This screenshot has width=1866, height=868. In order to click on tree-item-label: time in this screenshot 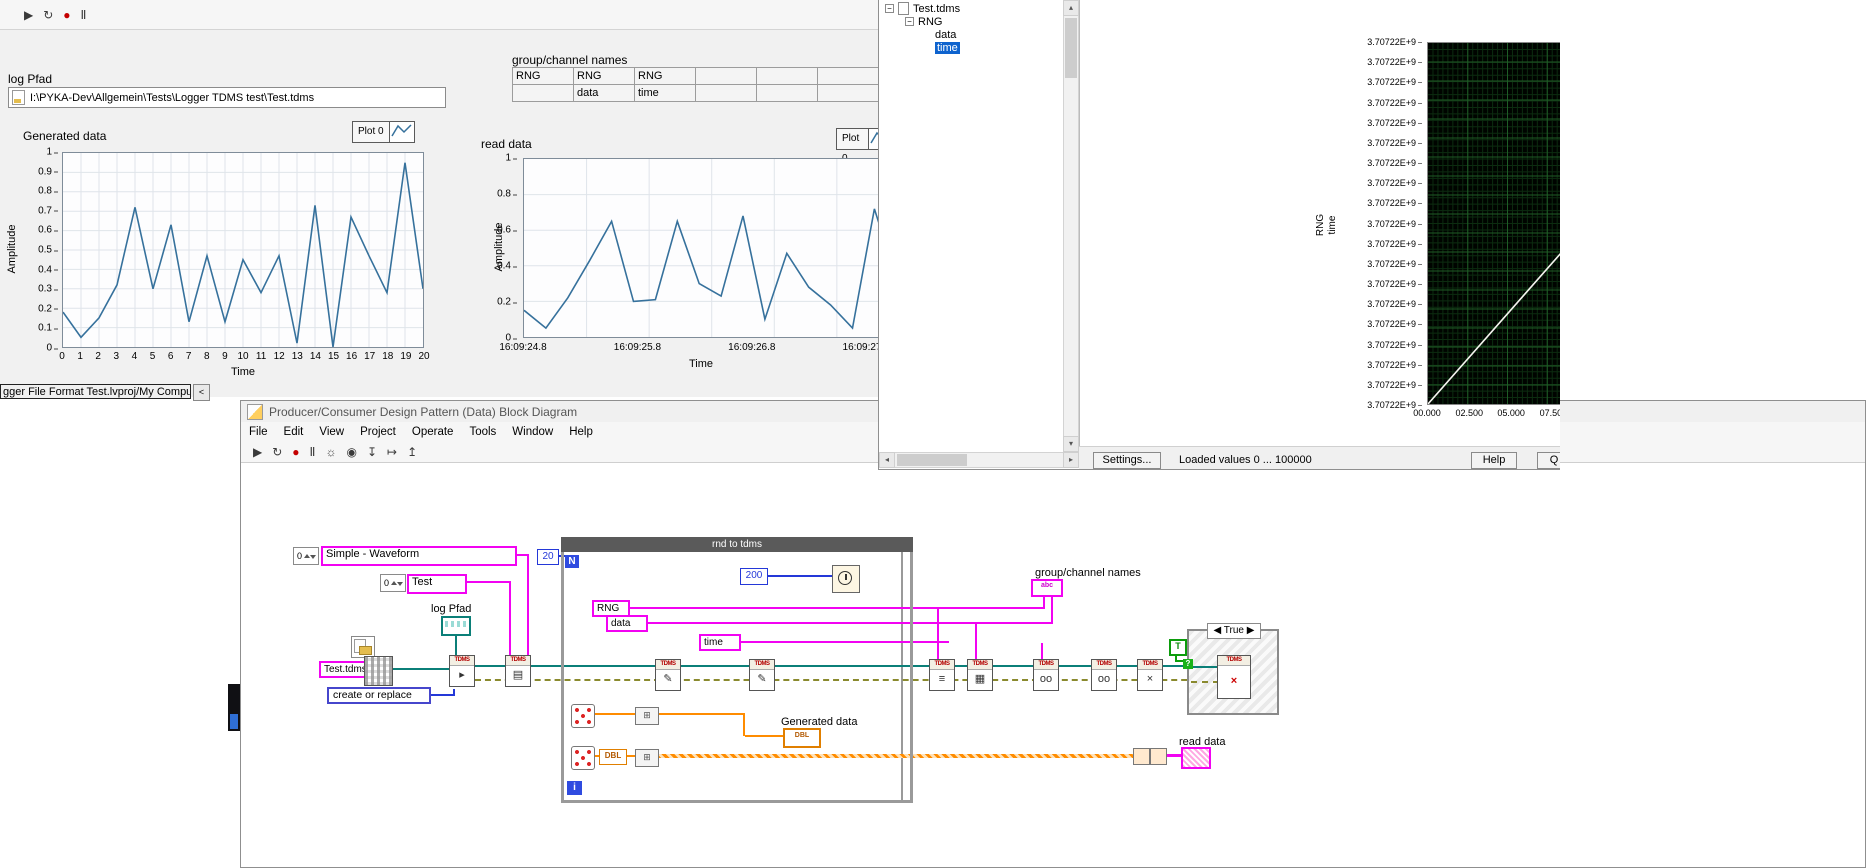, I will do `click(947, 47)`.